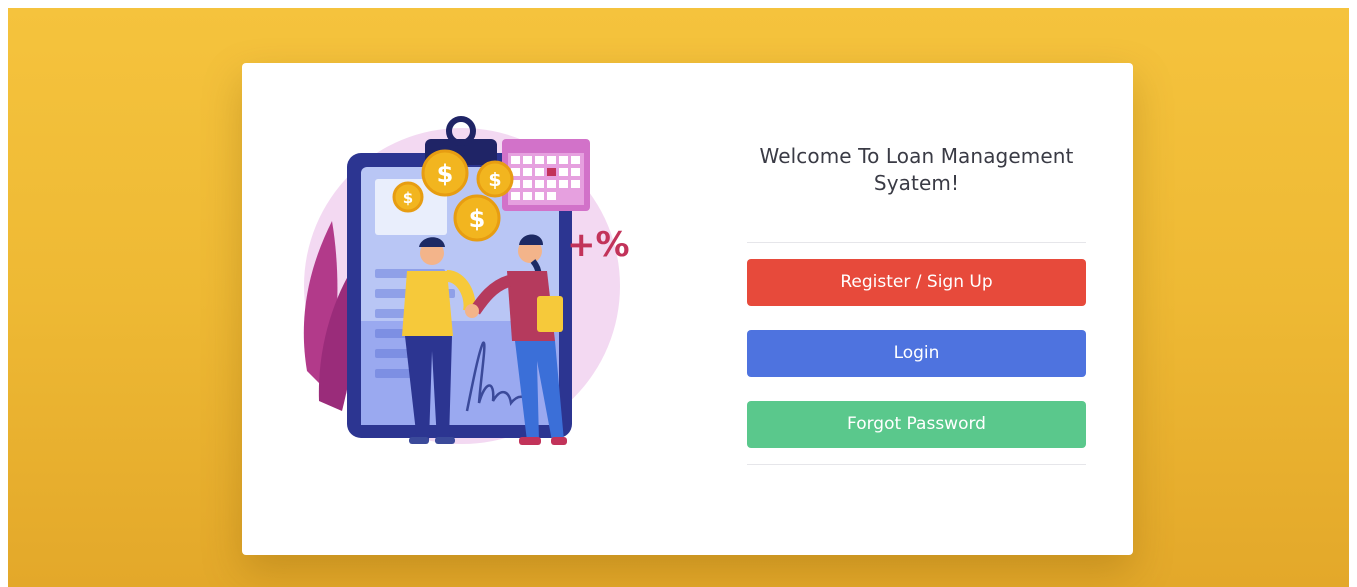 The height and width of the screenshot is (587, 1357). I want to click on login-button: Login, so click(916, 353).